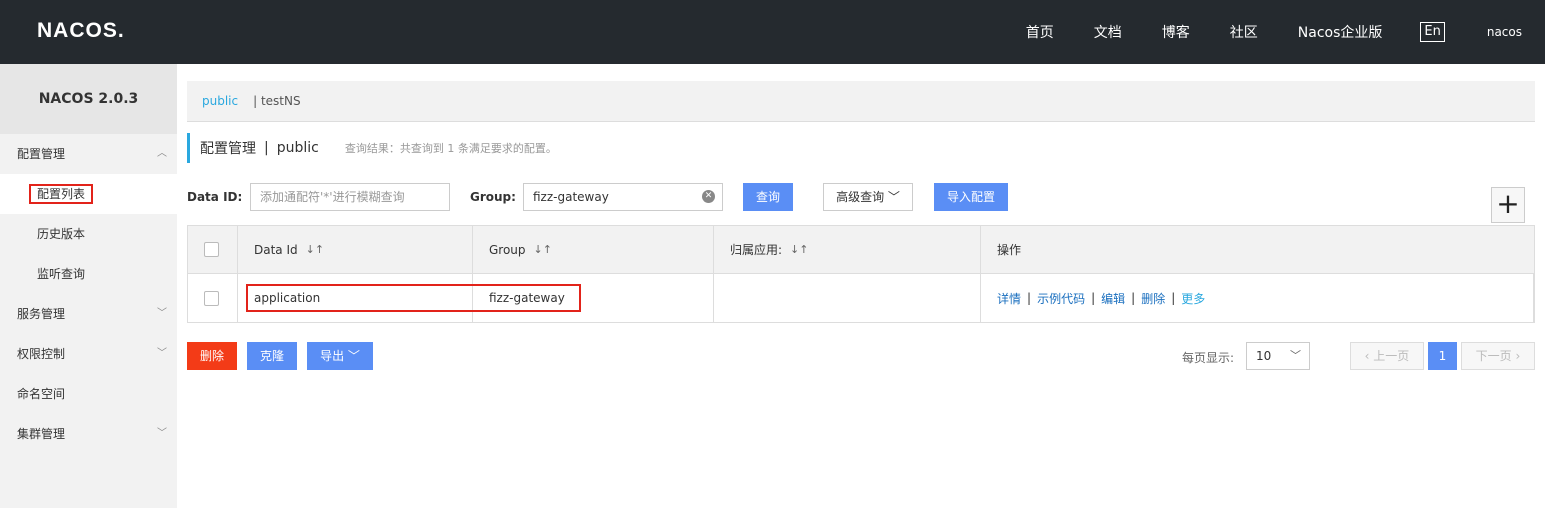 This screenshot has width=1545, height=508. What do you see at coordinates (332, 356) in the screenshot?
I see `export-label: 导出` at bounding box center [332, 356].